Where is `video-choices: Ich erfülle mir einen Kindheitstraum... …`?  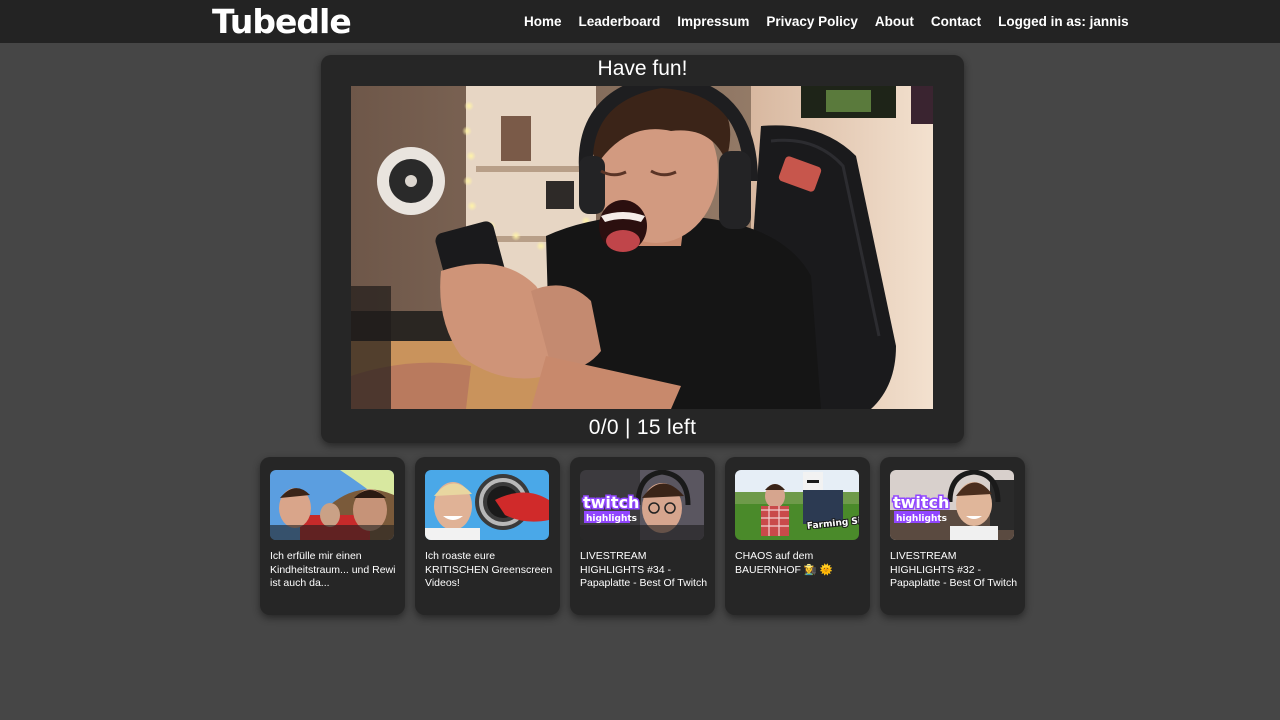
video-choices: Ich erfülle mir einen Kindheitstraum... … is located at coordinates (644, 537).